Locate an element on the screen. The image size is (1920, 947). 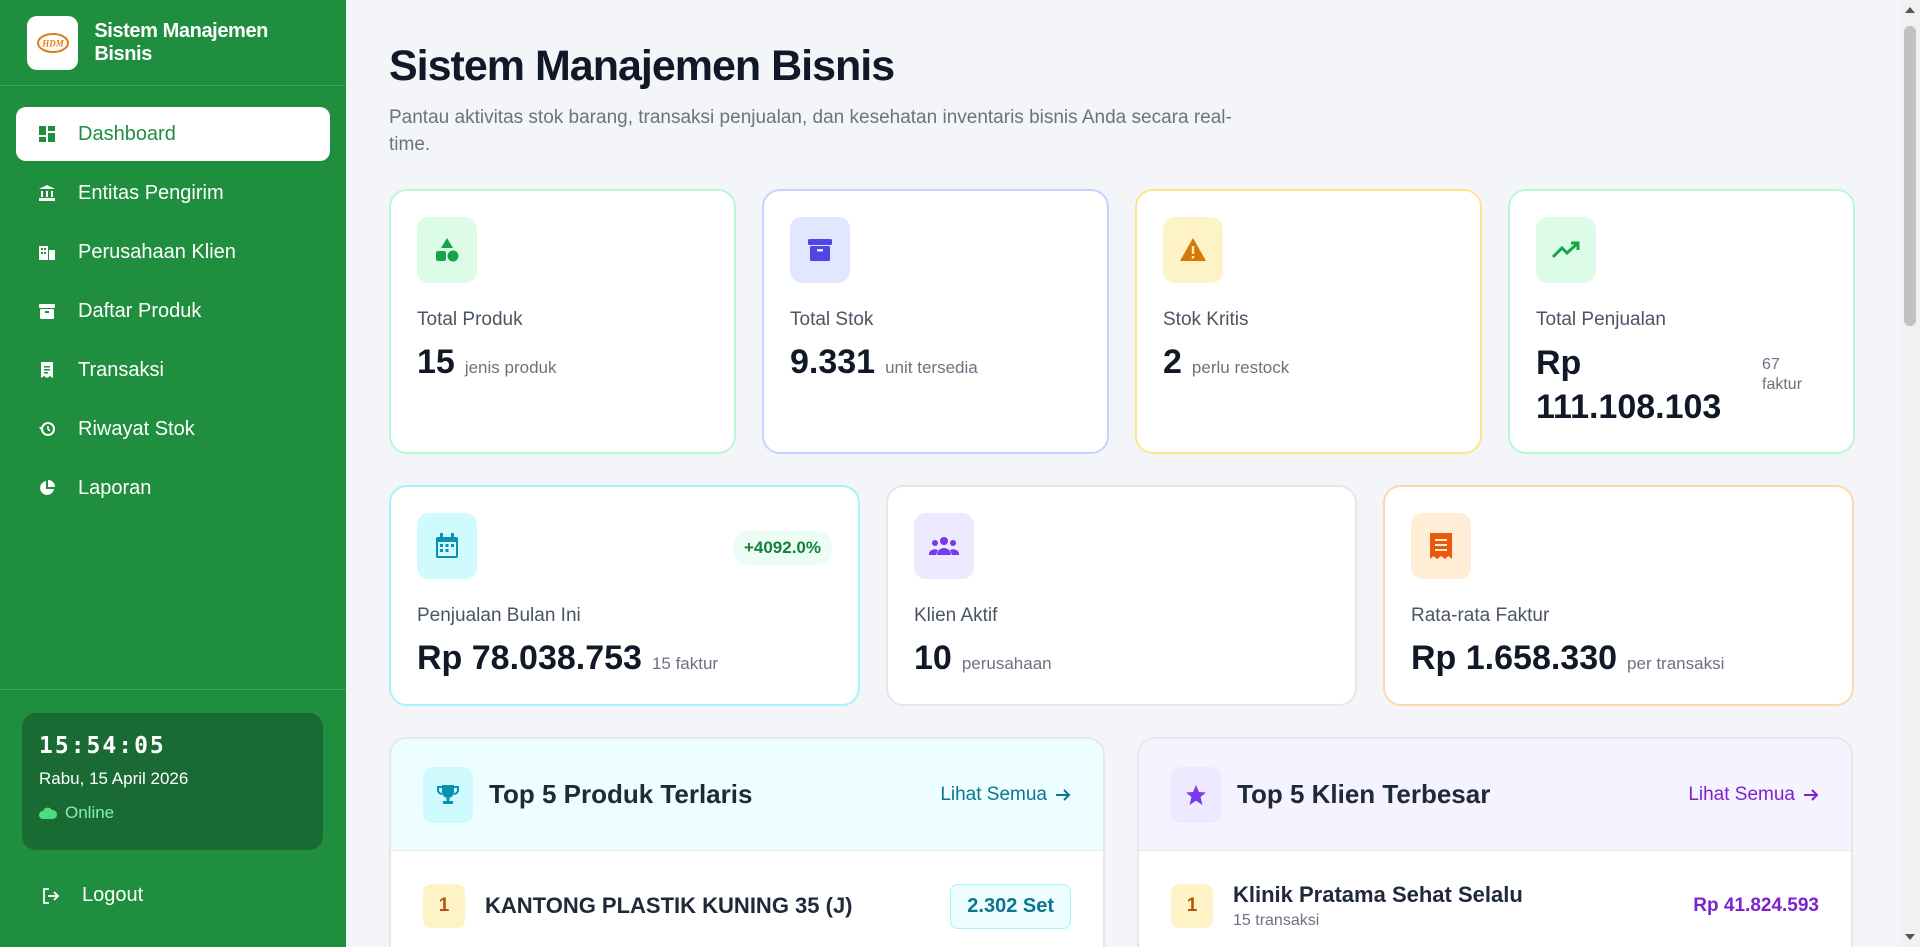
stat-number: Rp 78.038.753 is located at coordinates (529, 658).